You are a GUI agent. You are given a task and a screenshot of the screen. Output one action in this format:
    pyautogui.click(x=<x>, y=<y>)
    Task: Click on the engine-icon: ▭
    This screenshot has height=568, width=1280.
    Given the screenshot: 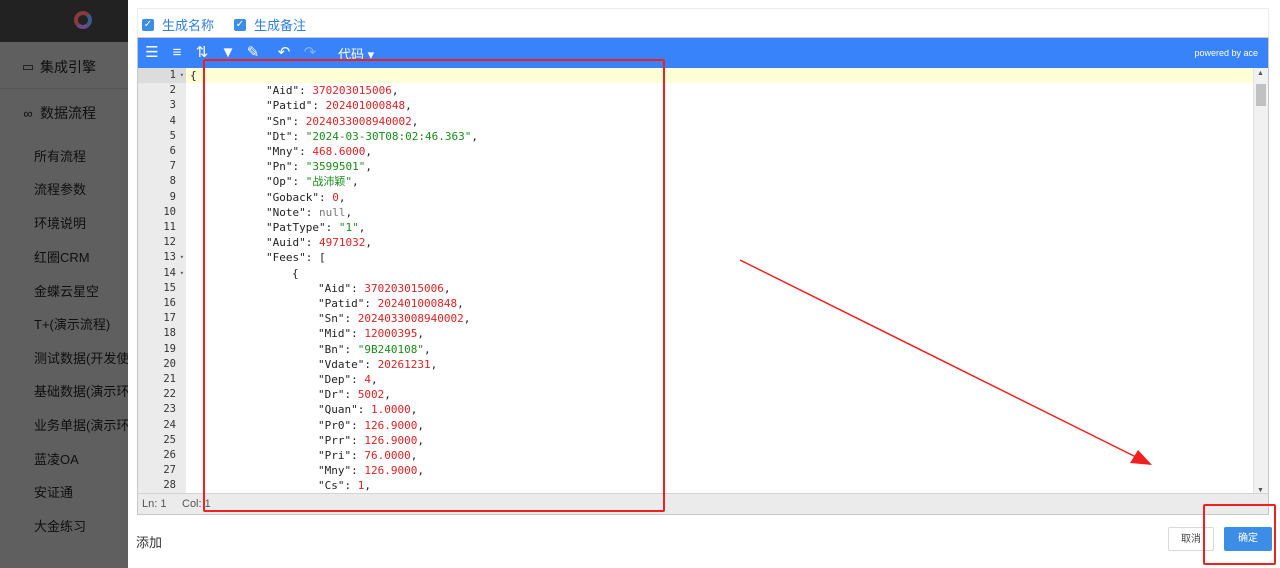 What is the action you would take?
    pyautogui.click(x=28, y=66)
    